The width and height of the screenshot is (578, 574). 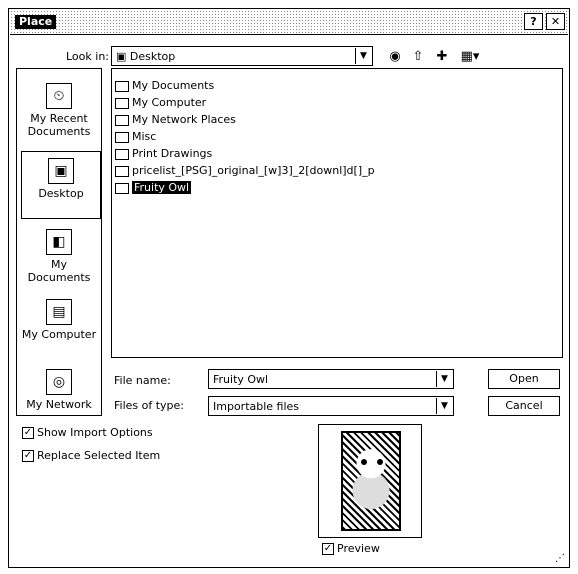 What do you see at coordinates (59, 257) in the screenshot?
I see `place-my-documents: ◧ My Documents` at bounding box center [59, 257].